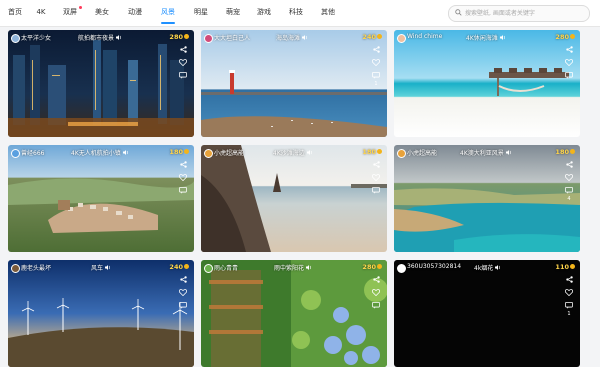 The image size is (600, 367). Describe the element at coordinates (101, 198) in the screenshot. I see `wallpaper-card: 曾经666 4K无人机航拍小镇 180` at that location.